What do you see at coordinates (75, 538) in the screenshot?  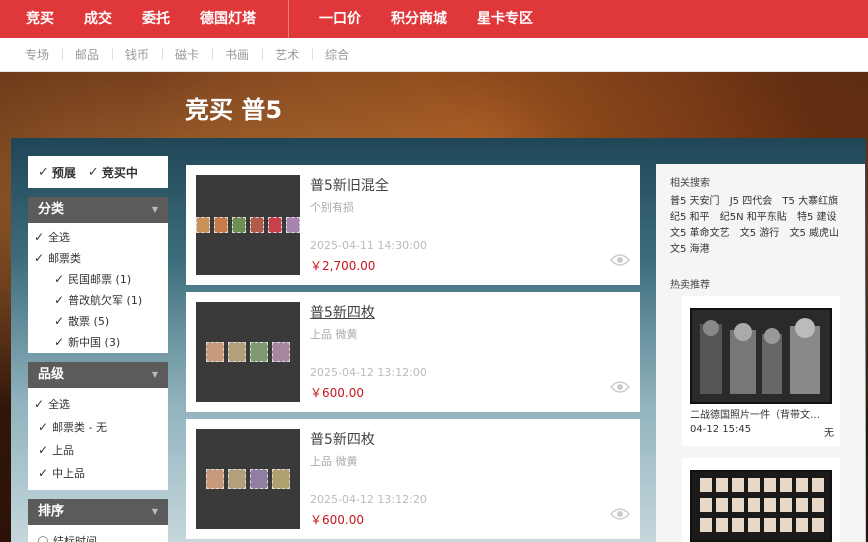 I see `sort-option-label: 结标时间` at bounding box center [75, 538].